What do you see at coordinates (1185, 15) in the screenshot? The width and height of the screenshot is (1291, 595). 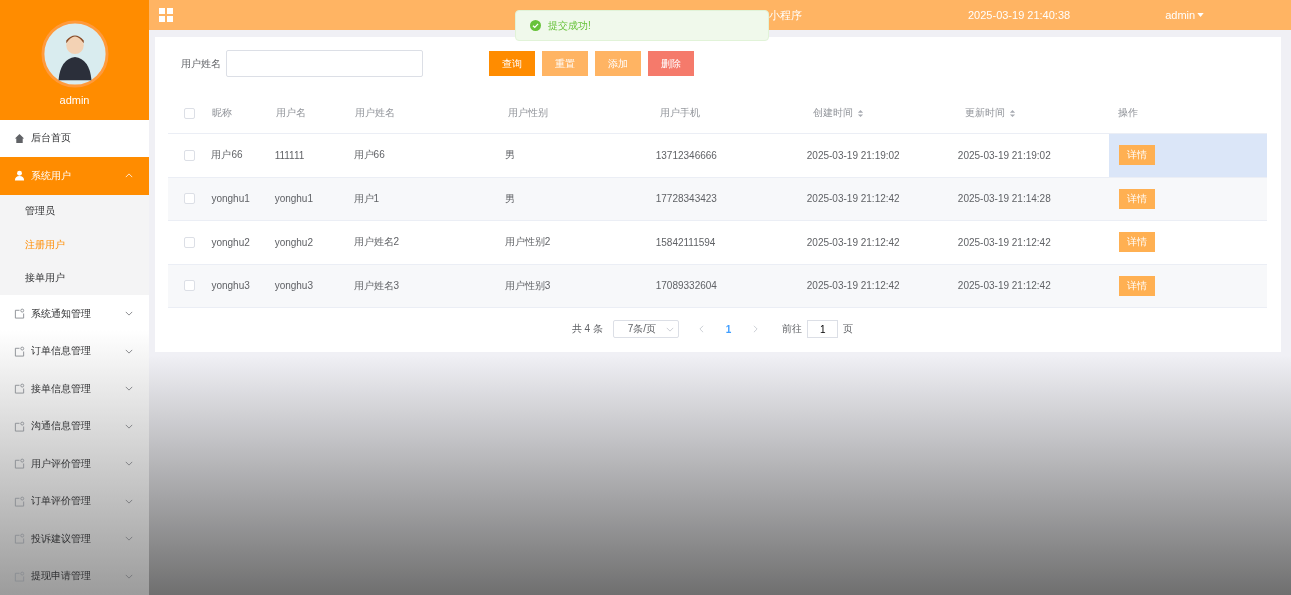 I see `user-menu: admin` at bounding box center [1185, 15].